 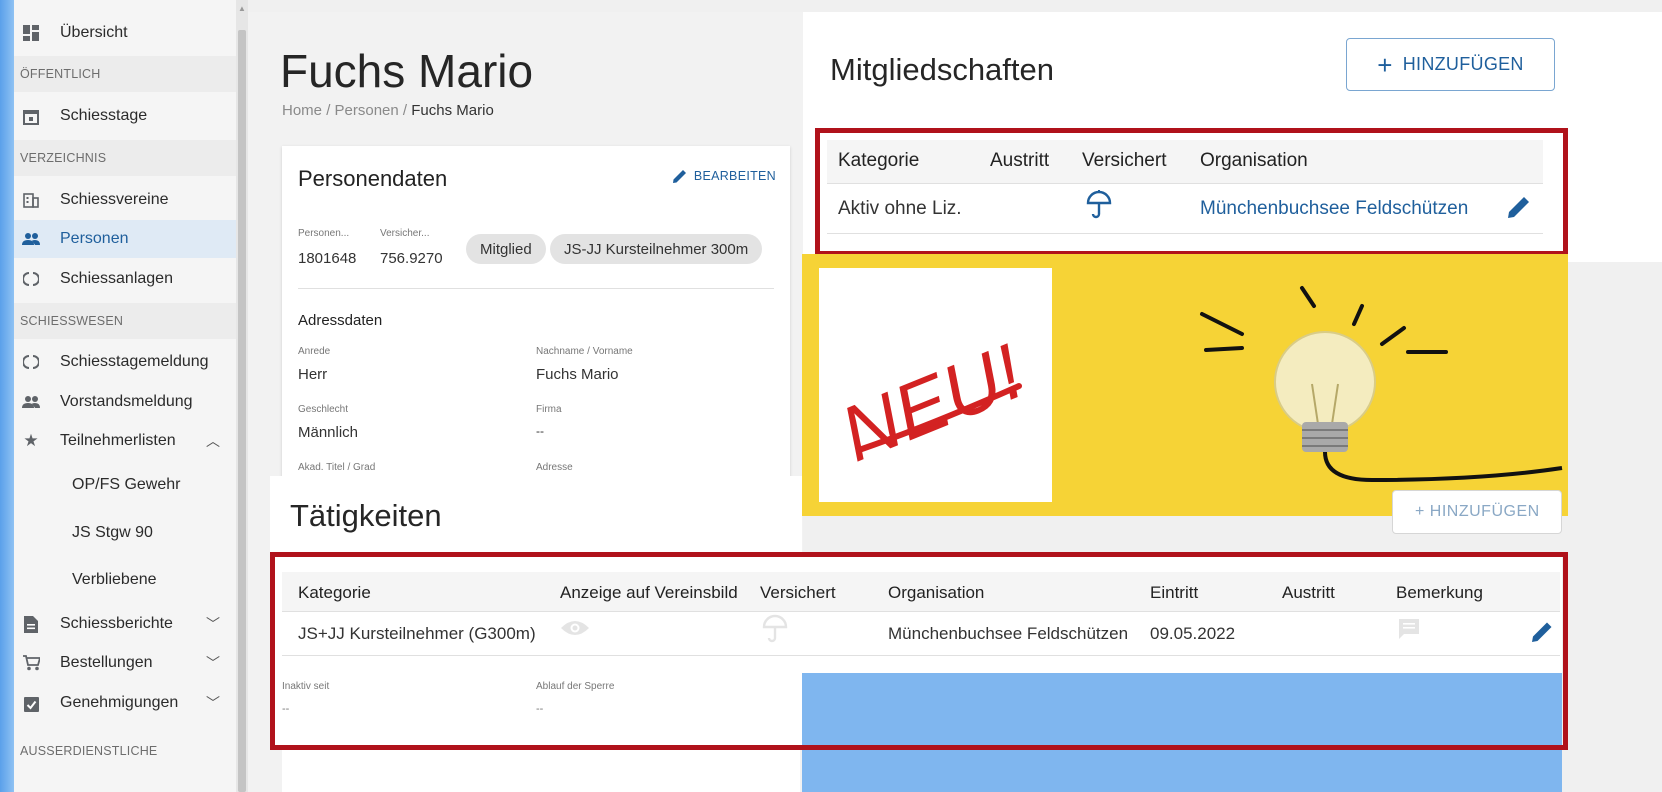 I want to click on clipboard-check-icon, so click(x=31, y=703).